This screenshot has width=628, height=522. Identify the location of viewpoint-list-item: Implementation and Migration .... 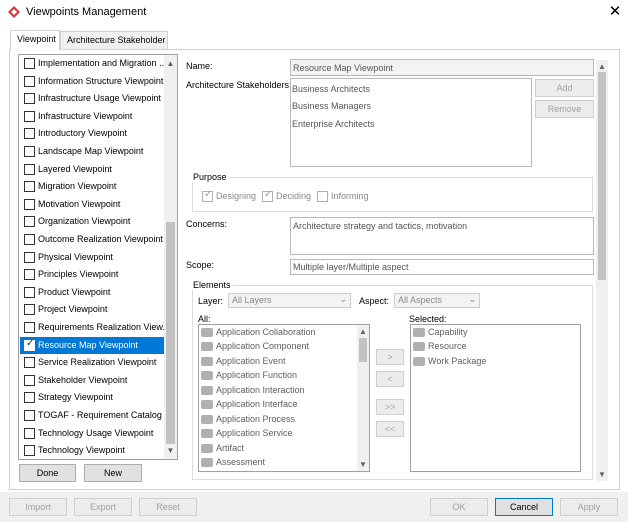
(92, 63).